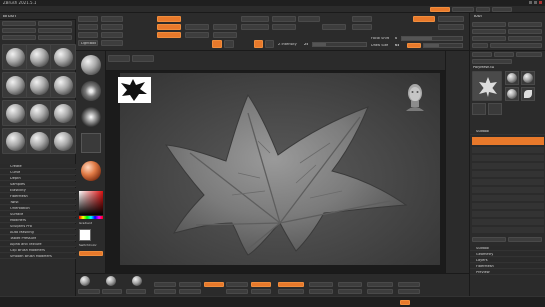 The width and height of the screenshot is (545, 307). Describe the element at coordinates (540, 2) in the screenshot. I see `close-icon` at that location.